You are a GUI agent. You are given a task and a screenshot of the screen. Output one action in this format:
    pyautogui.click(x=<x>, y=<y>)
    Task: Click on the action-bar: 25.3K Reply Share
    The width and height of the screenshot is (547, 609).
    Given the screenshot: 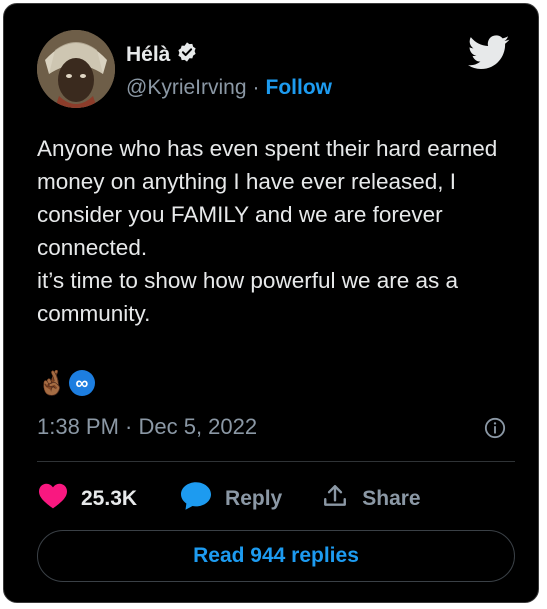 What is the action you would take?
    pyautogui.click(x=230, y=499)
    